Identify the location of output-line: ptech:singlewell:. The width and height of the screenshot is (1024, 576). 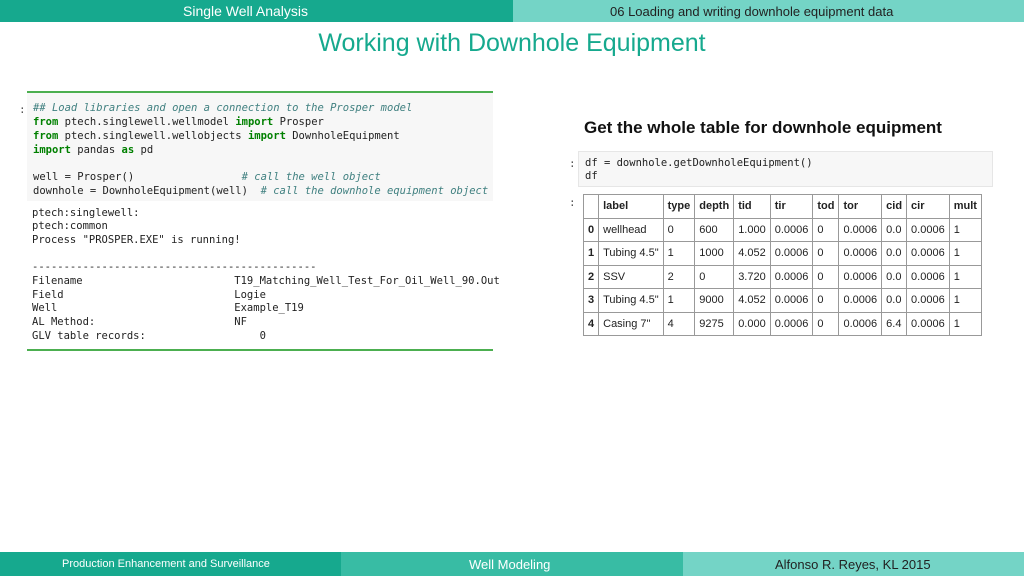
(86, 213).